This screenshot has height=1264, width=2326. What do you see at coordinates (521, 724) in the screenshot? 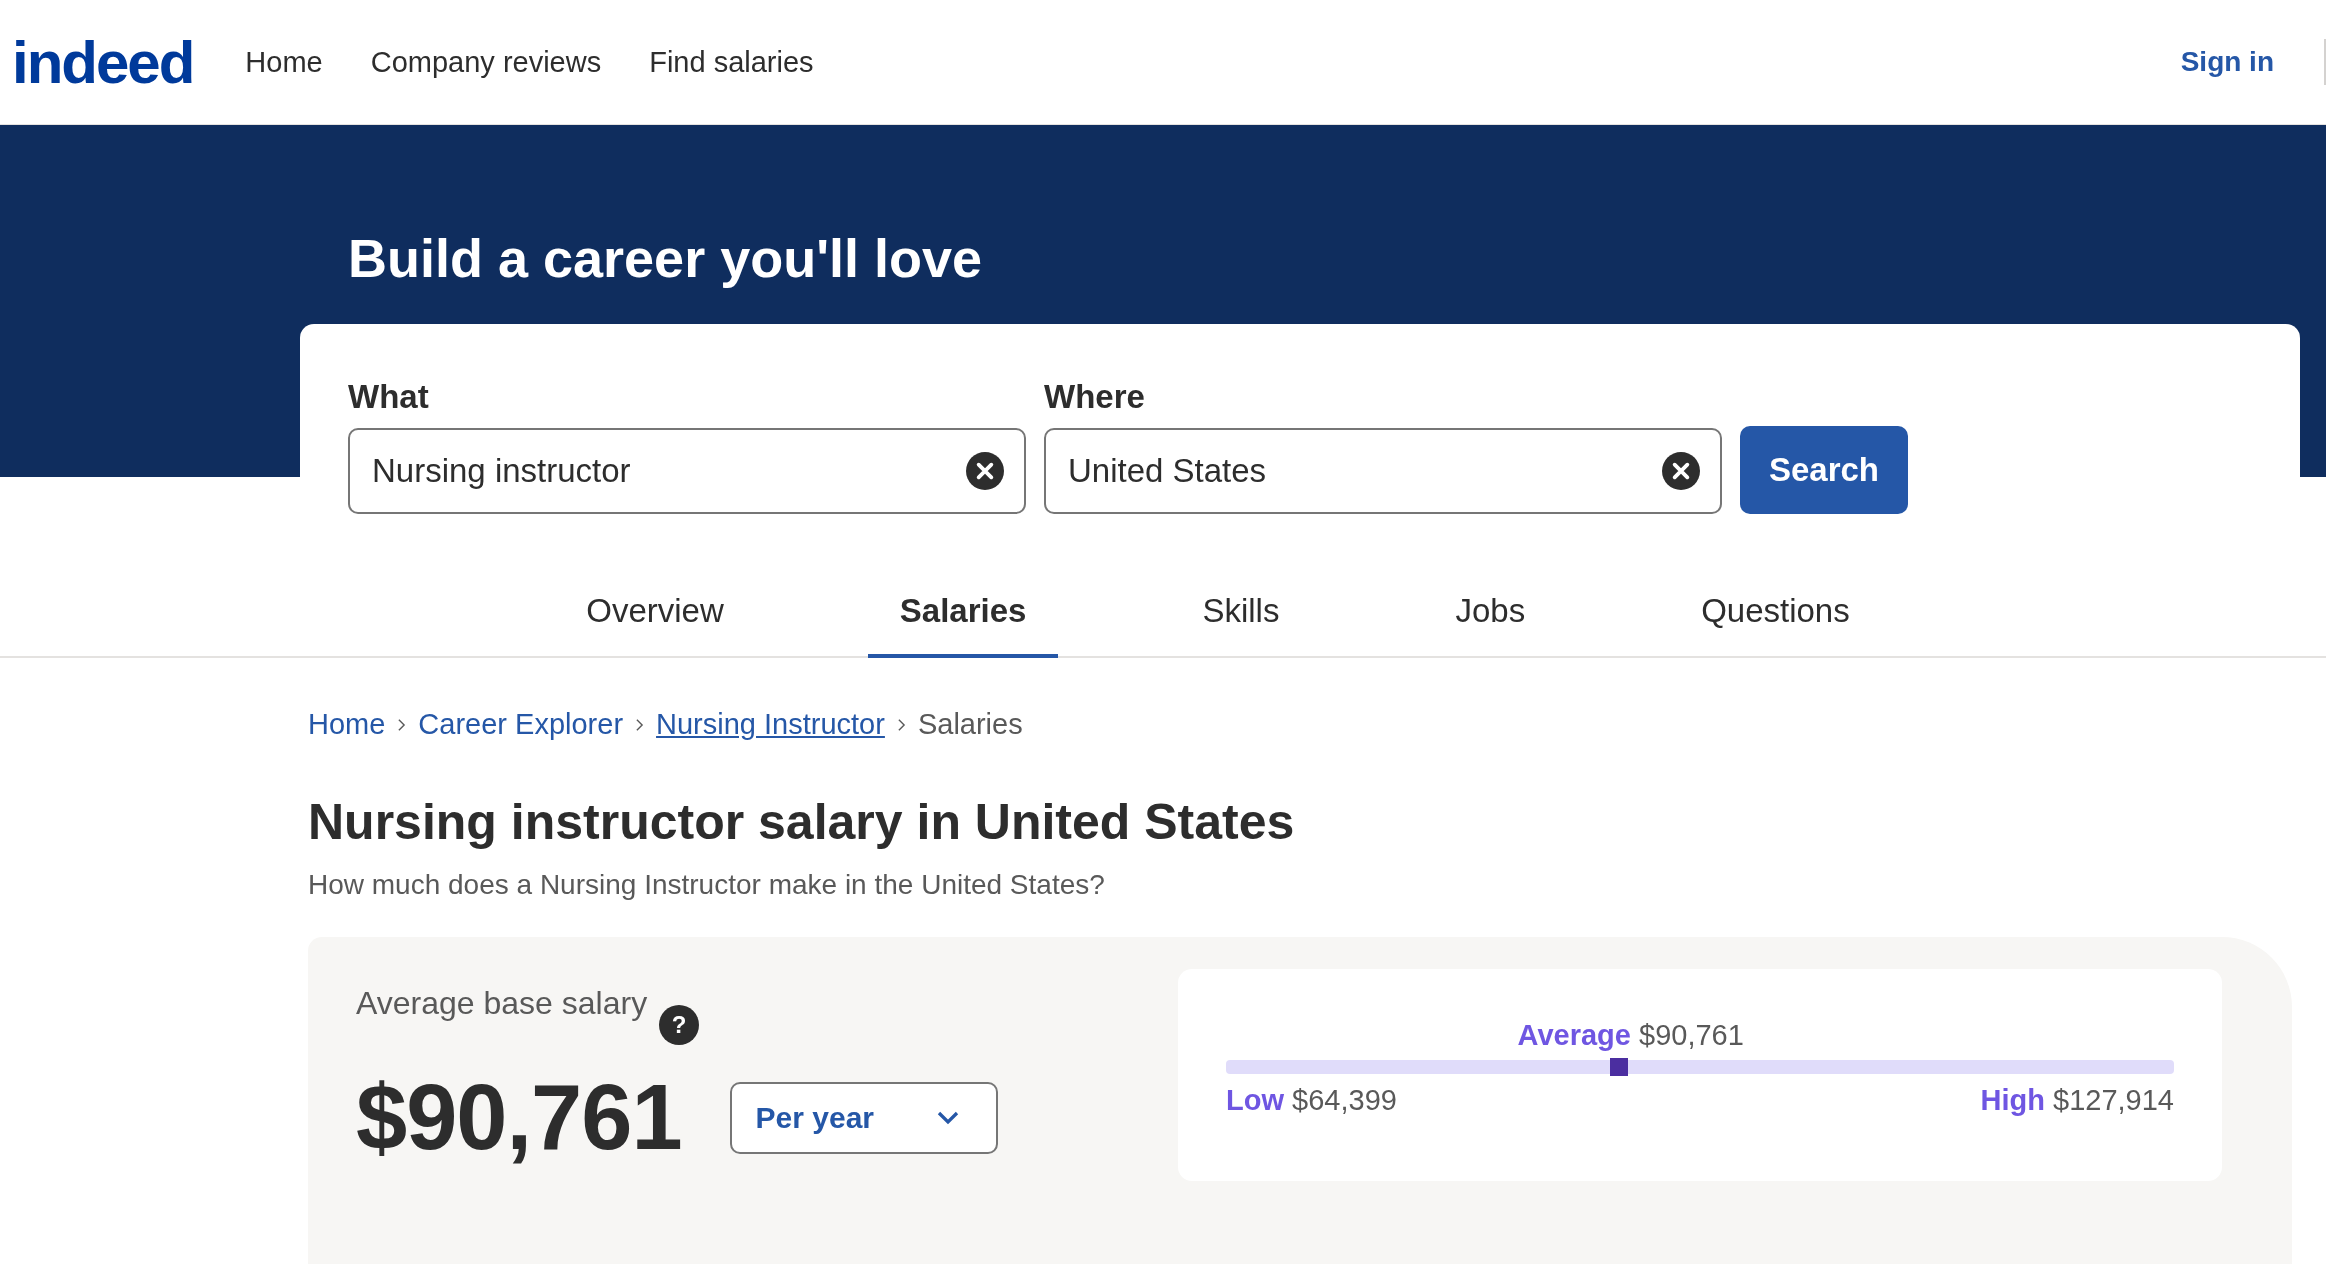
I see `breadcrumb-link: Career Explorer` at bounding box center [521, 724].